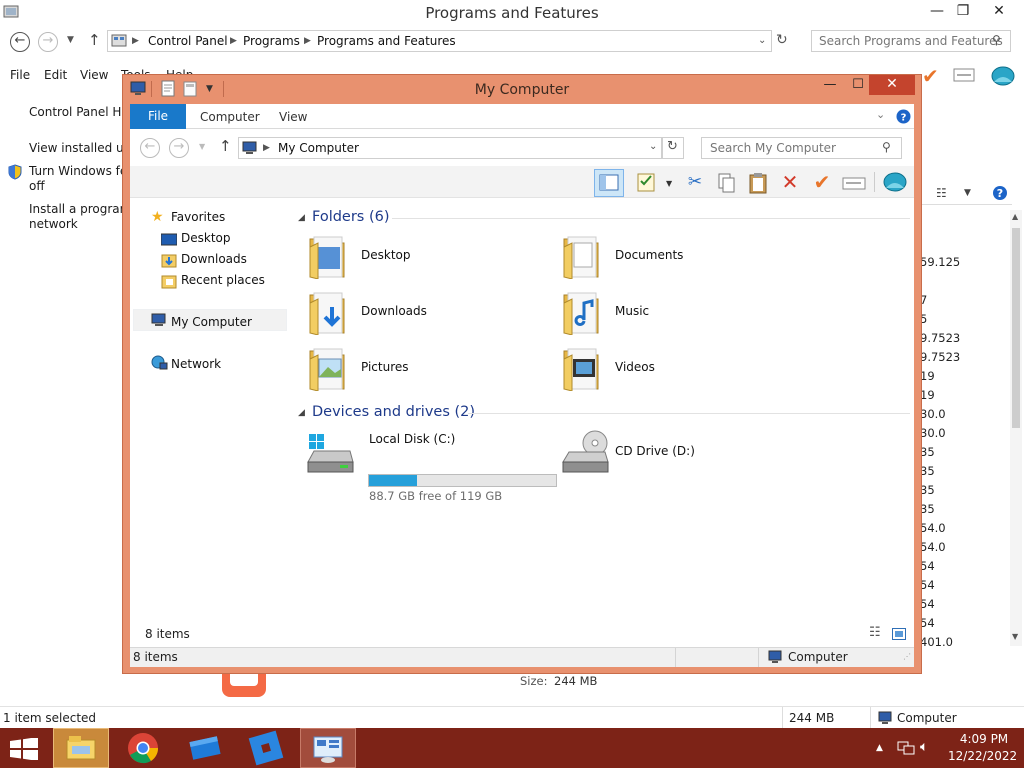 The image size is (1024, 768). I want to click on folder-tile-downloads: Downloads, so click(423, 314).